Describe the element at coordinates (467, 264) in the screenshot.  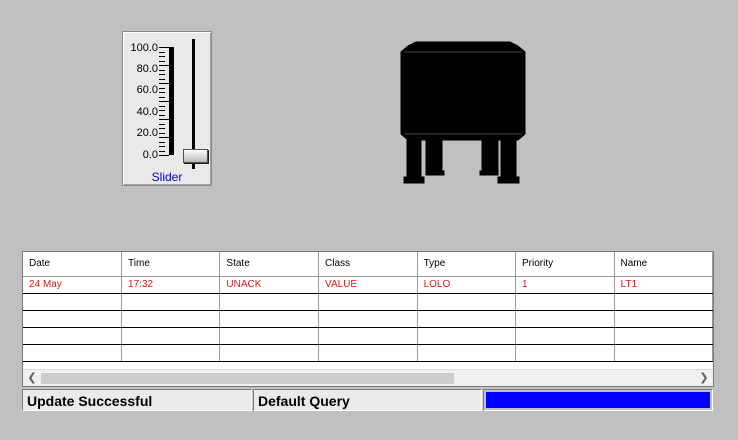
I see `column-header-type: Type` at that location.